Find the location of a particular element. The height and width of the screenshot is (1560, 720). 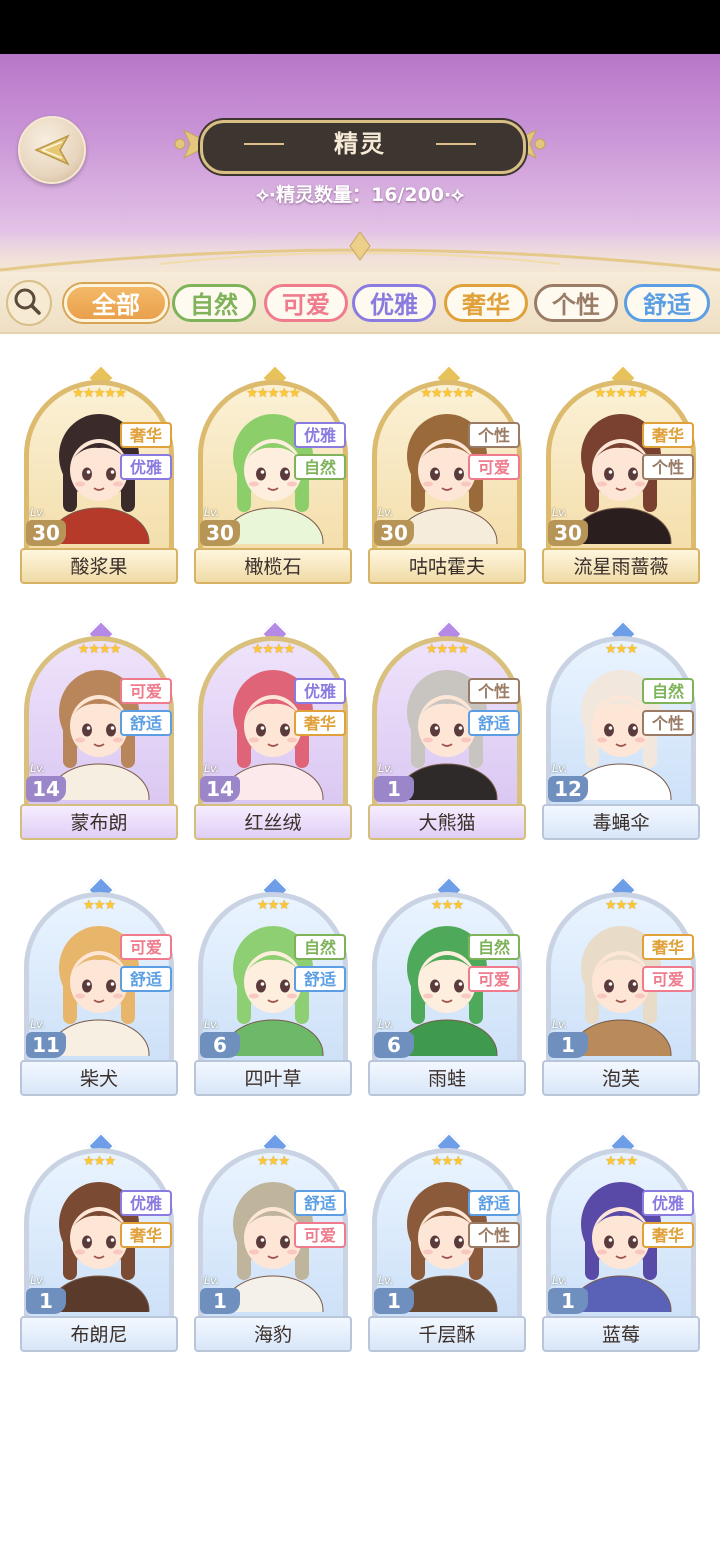

spirit-name: 柴犬 is located at coordinates (99, 1078).